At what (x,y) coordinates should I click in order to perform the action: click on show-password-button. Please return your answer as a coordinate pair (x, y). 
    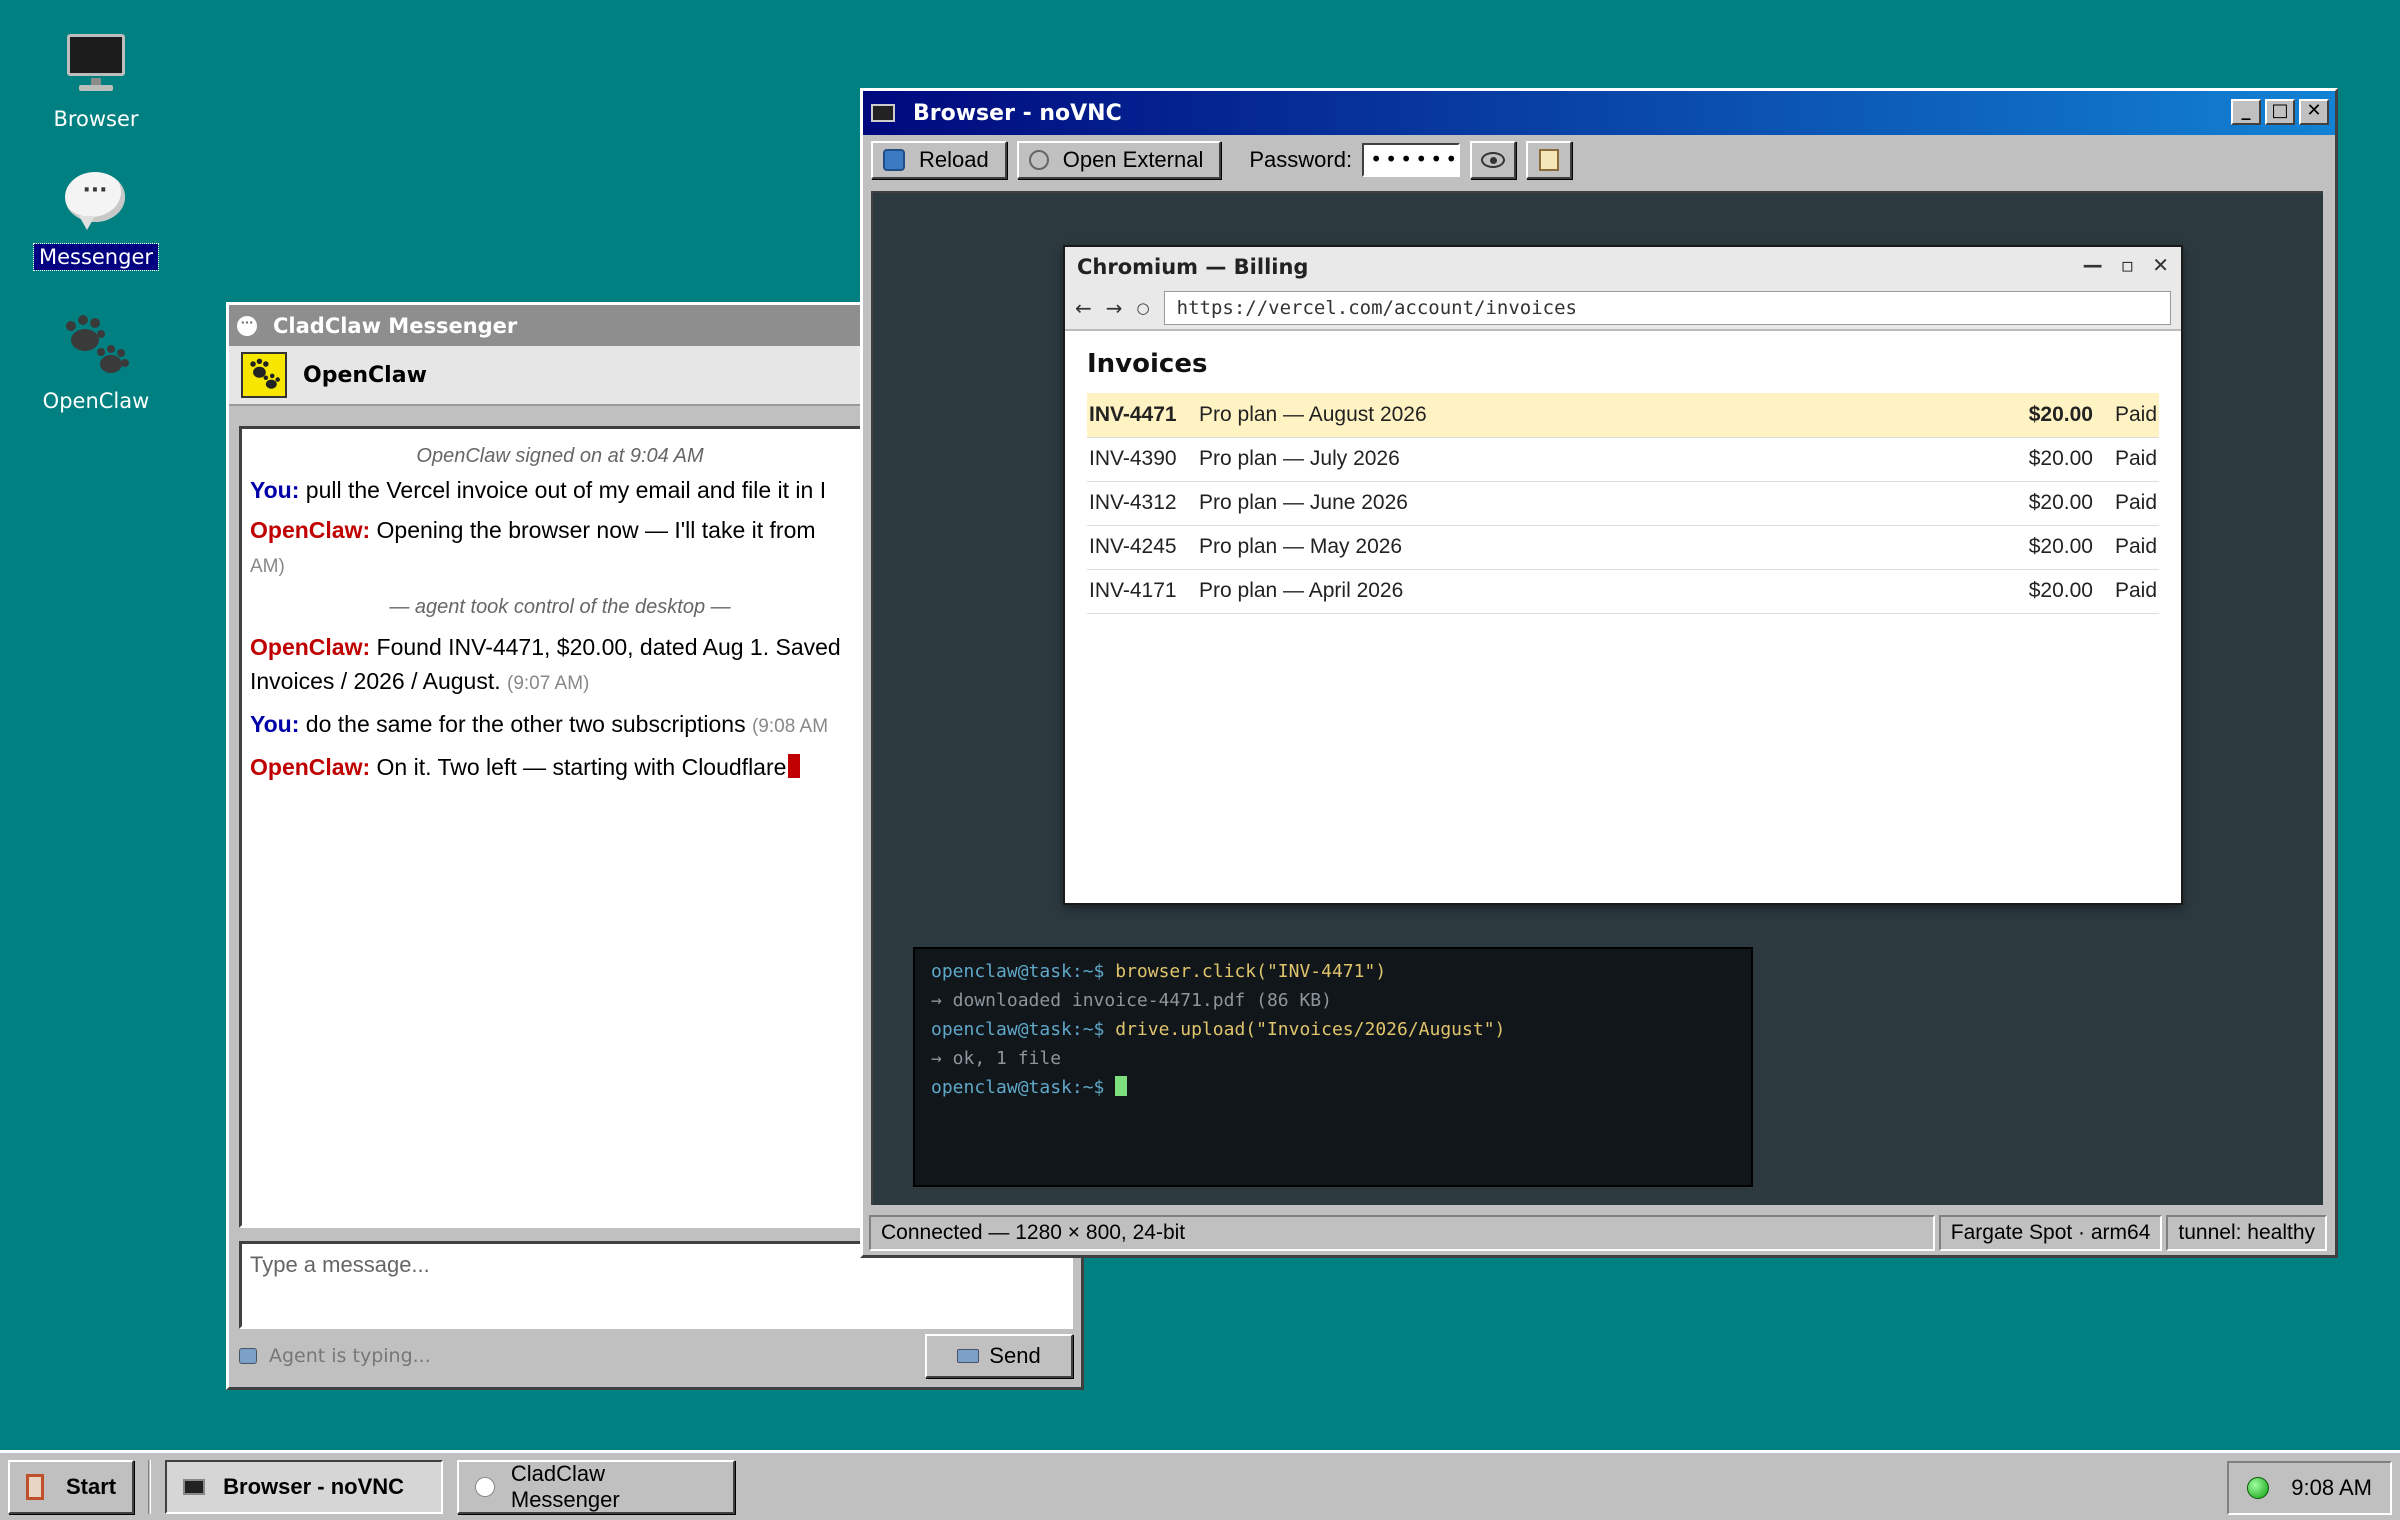
    Looking at the image, I should click on (1493, 160).